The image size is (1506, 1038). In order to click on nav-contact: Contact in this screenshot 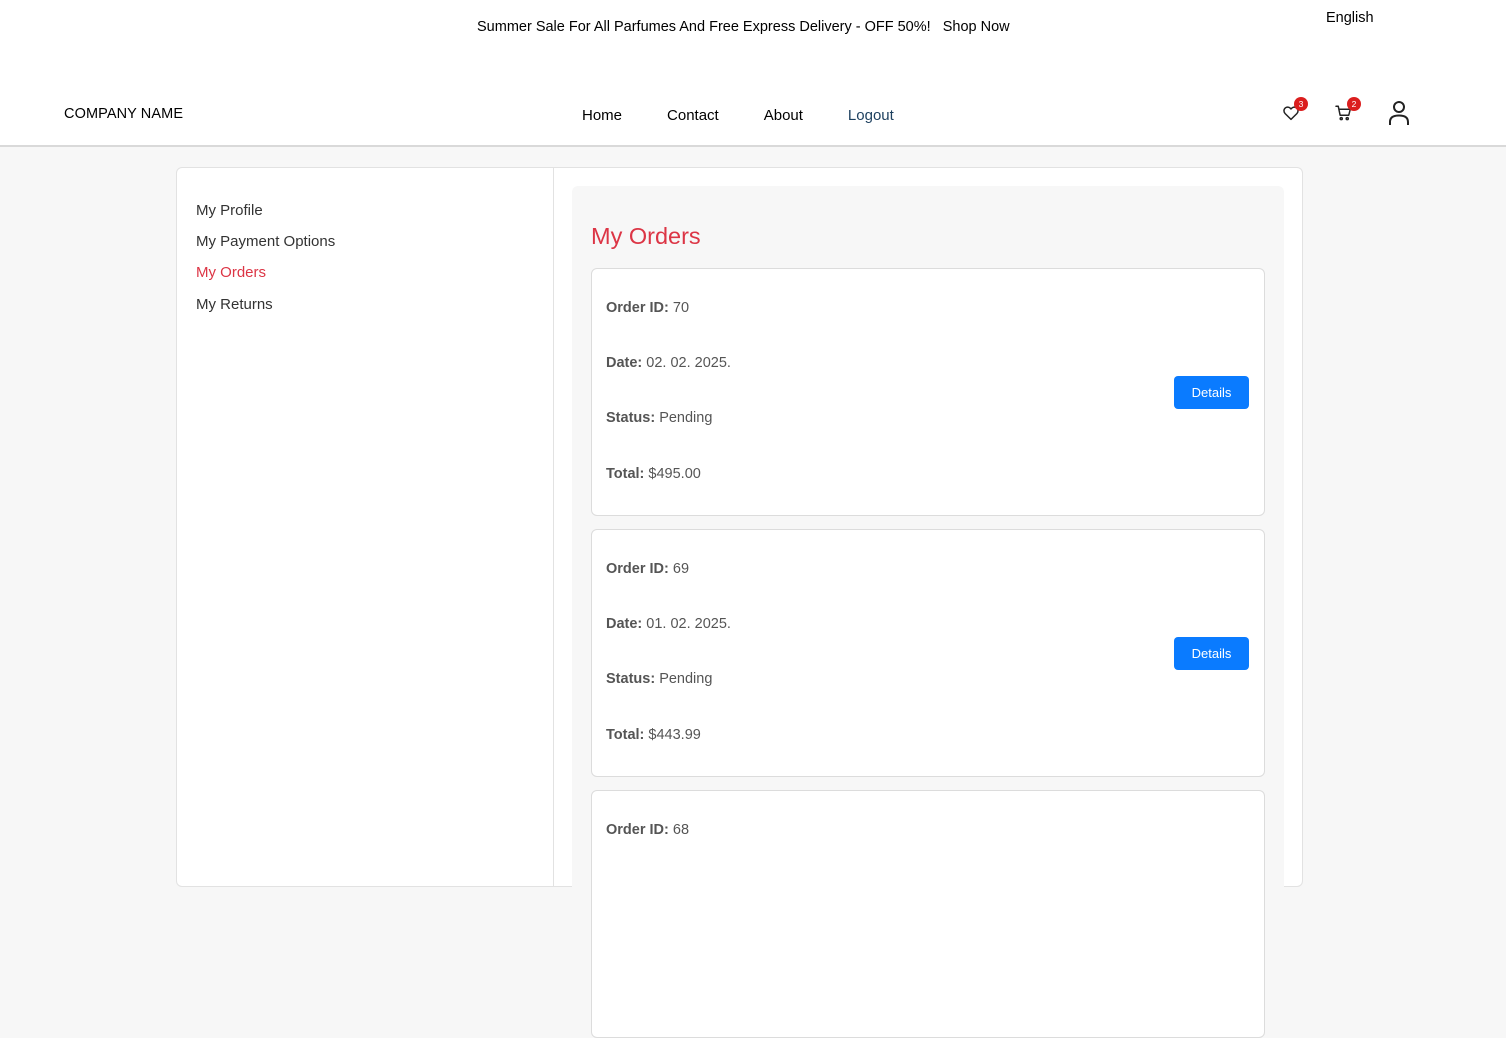, I will do `click(693, 115)`.